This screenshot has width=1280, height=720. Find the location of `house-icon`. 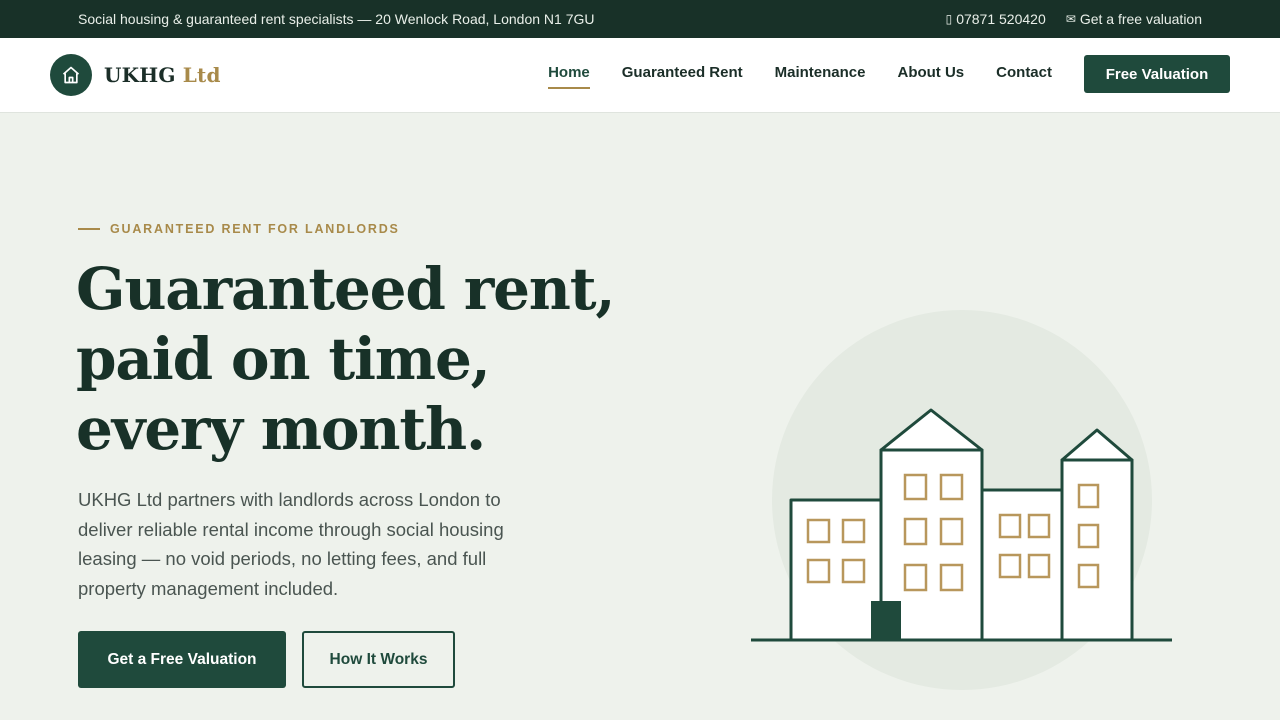

house-icon is located at coordinates (71, 75).